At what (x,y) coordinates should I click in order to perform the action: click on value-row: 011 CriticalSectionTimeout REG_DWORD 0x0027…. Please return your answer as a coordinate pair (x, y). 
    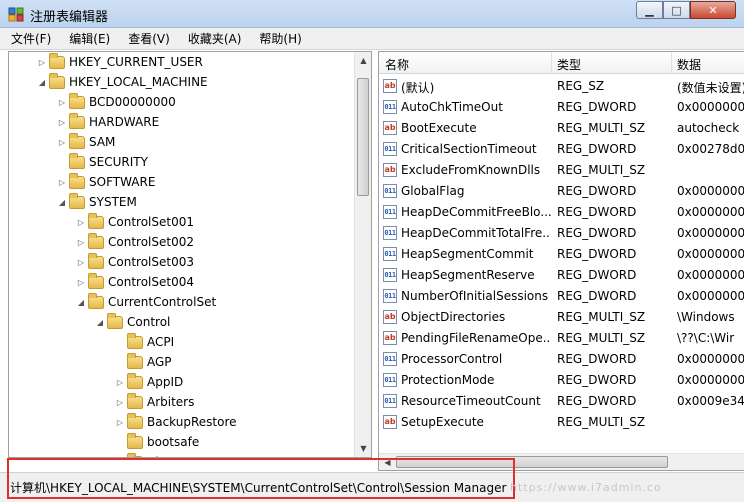
    Looking at the image, I should click on (561, 149).